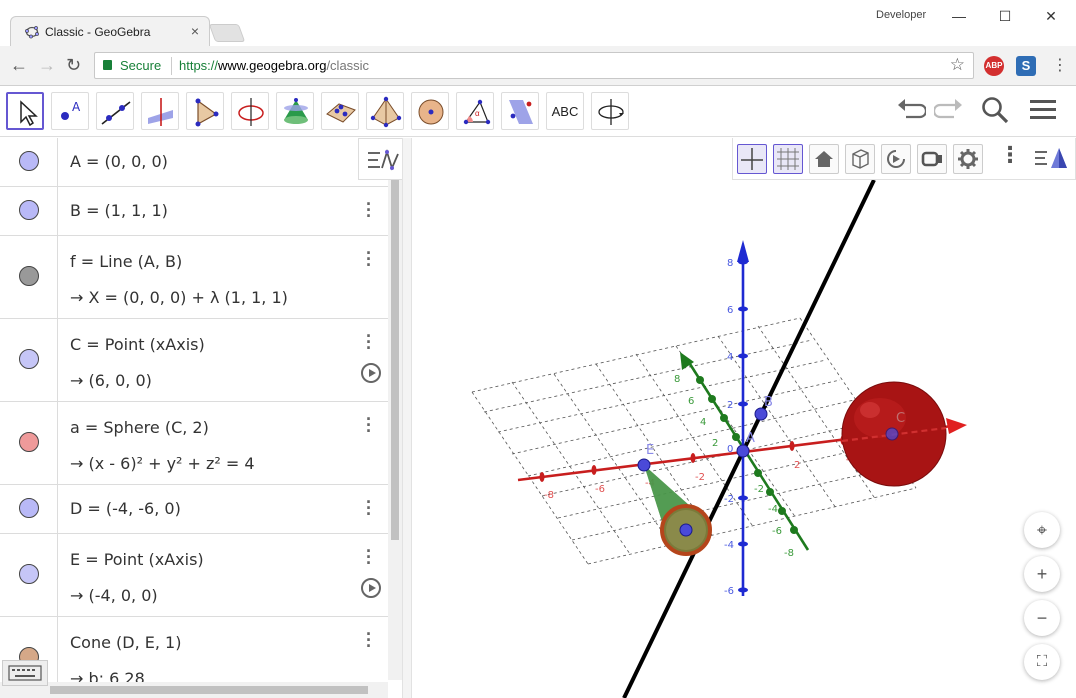  I want to click on algebra-style-toggle, so click(380, 159).